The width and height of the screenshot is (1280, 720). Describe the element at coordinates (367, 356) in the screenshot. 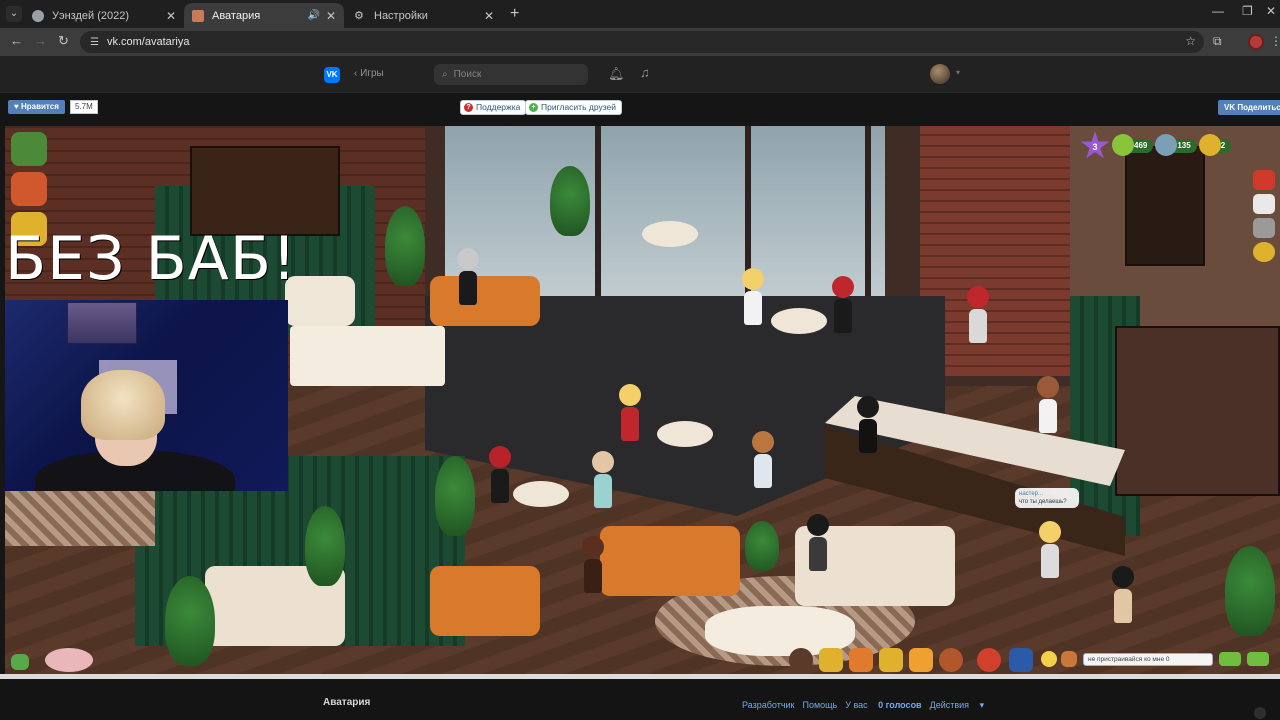

I see `coffee-table` at that location.